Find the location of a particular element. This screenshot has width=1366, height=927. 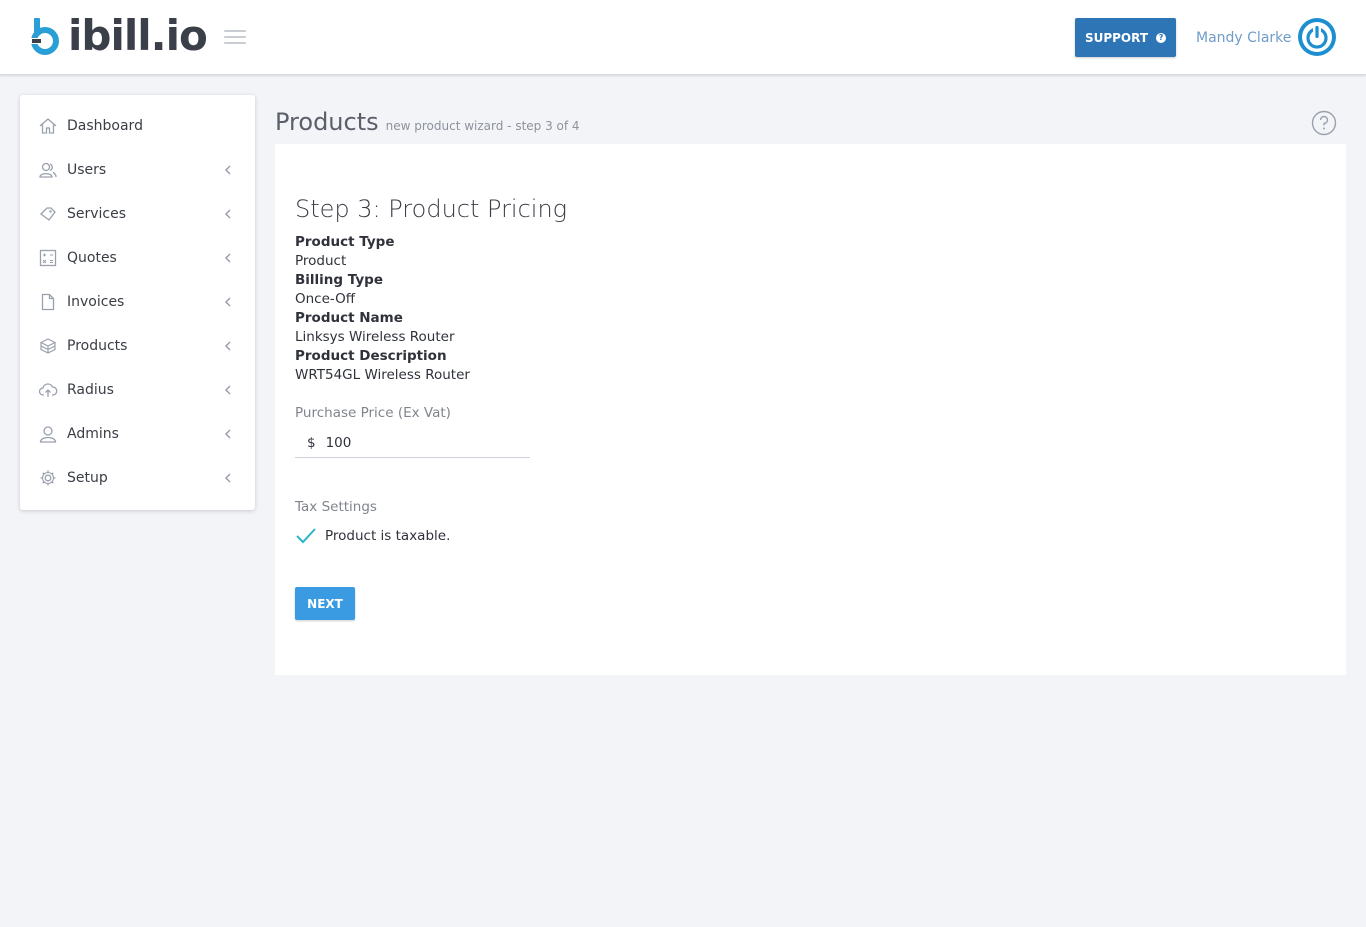

product-type-label: Product Type is located at coordinates (345, 242).